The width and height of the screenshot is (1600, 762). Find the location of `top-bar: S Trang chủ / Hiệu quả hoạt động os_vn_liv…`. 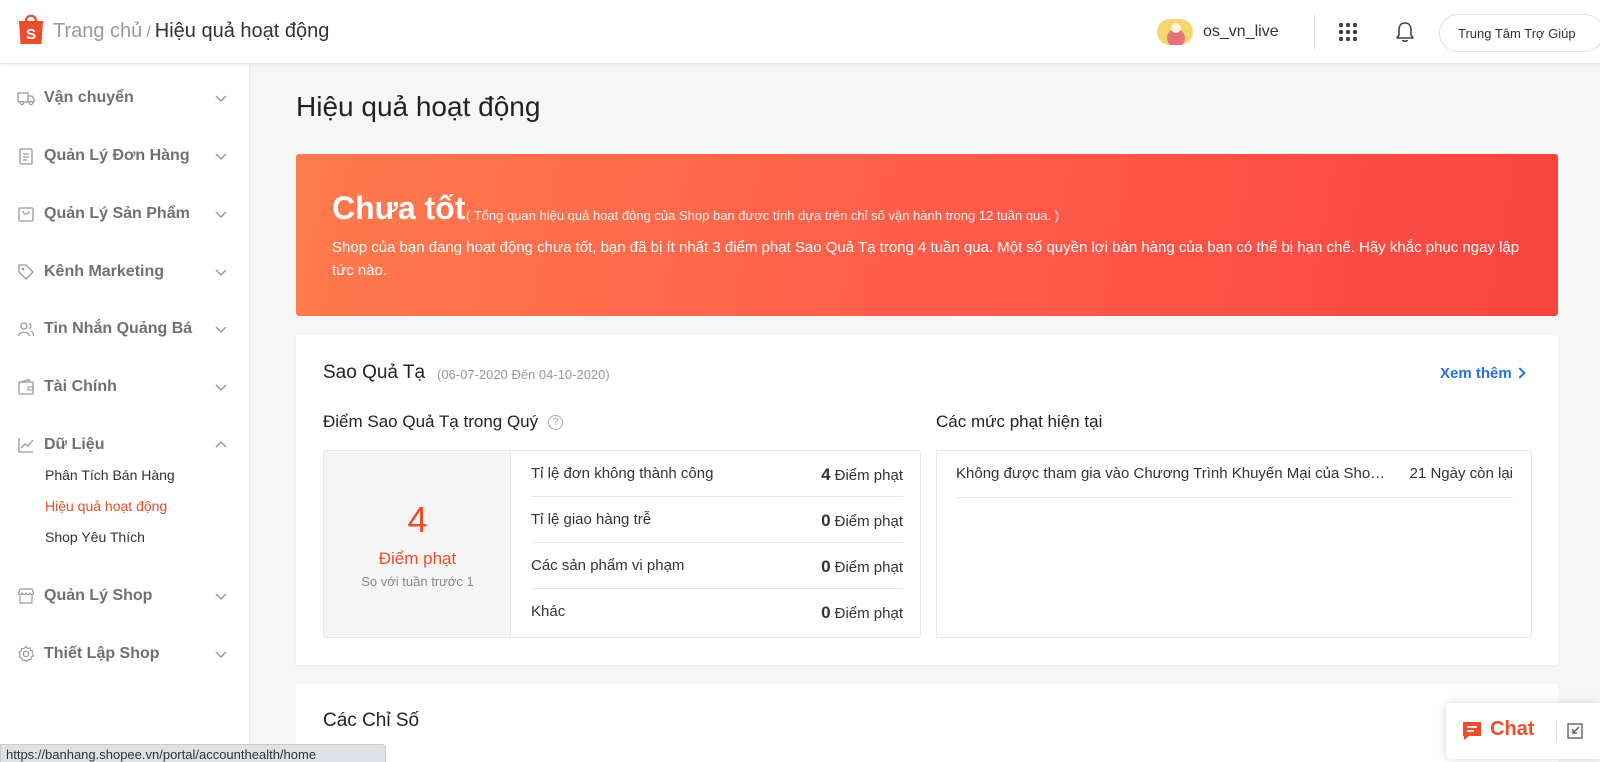

top-bar: S Trang chủ / Hiệu quả hoạt động os_vn_liv… is located at coordinates (800, 32).